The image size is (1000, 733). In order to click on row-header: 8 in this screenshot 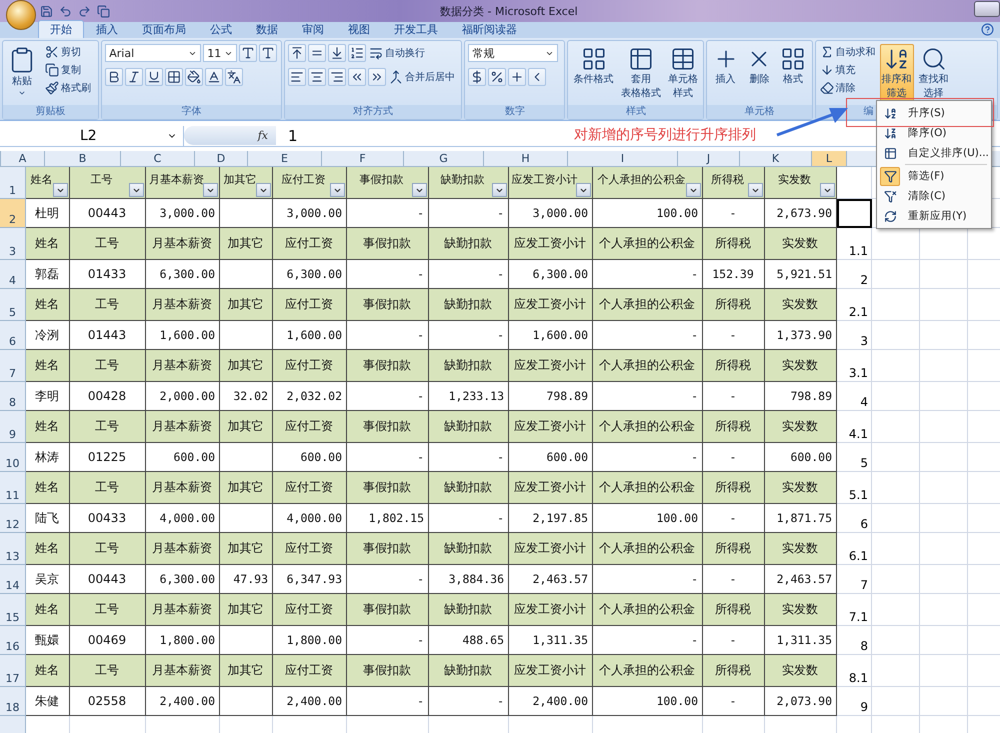, I will do `click(13, 396)`.